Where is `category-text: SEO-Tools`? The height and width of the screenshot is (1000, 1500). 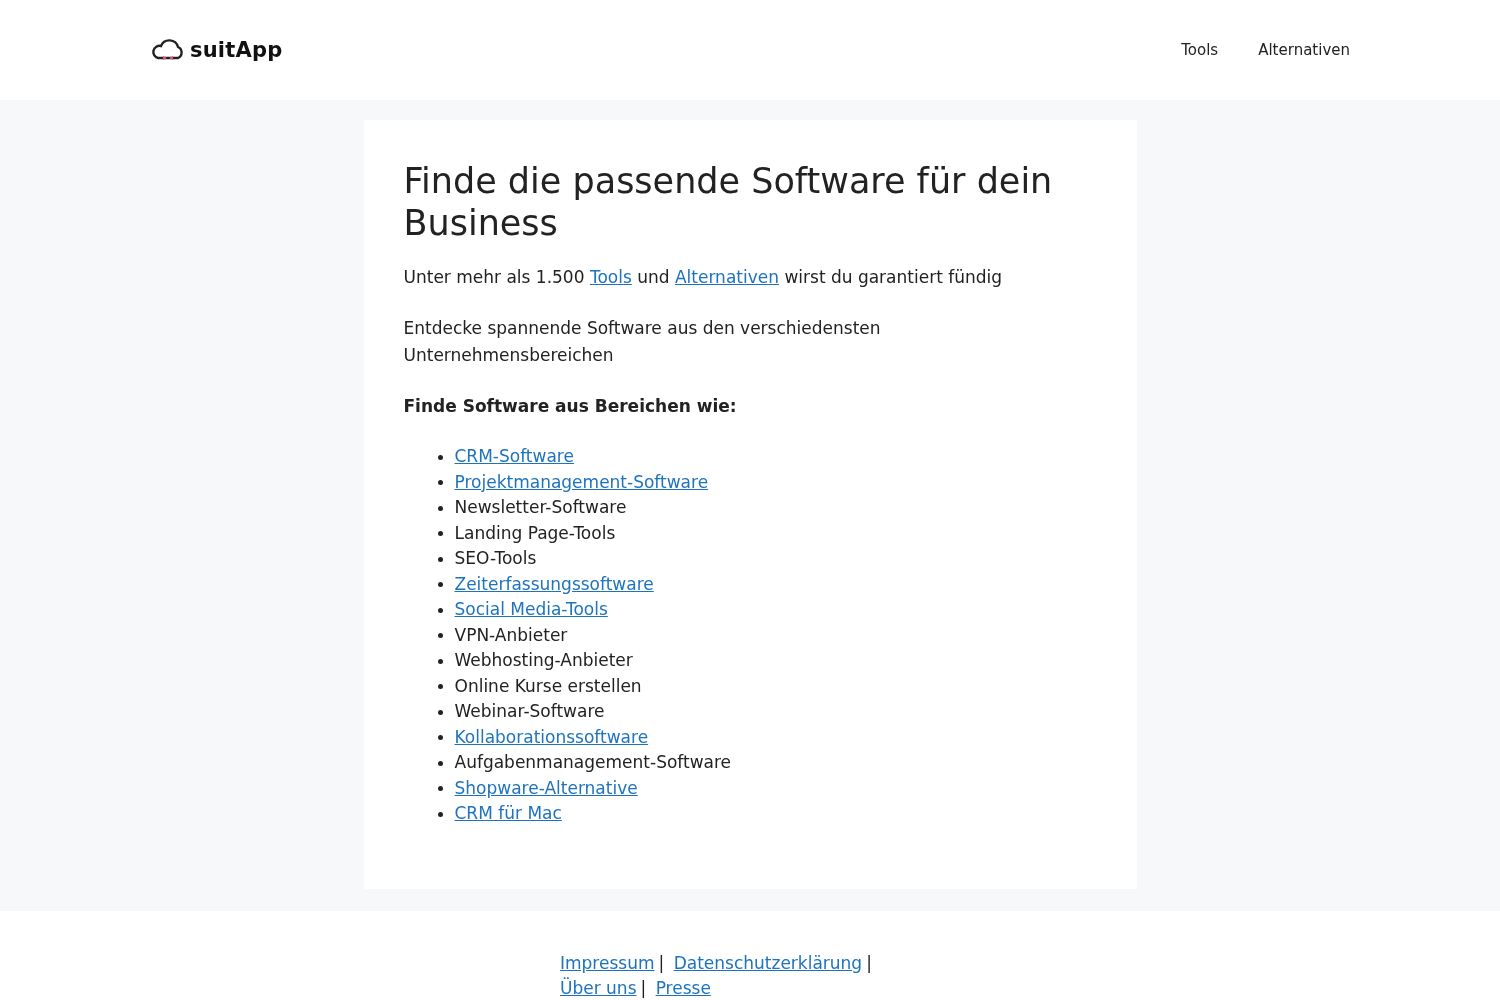 category-text: SEO-Tools is located at coordinates (495, 559).